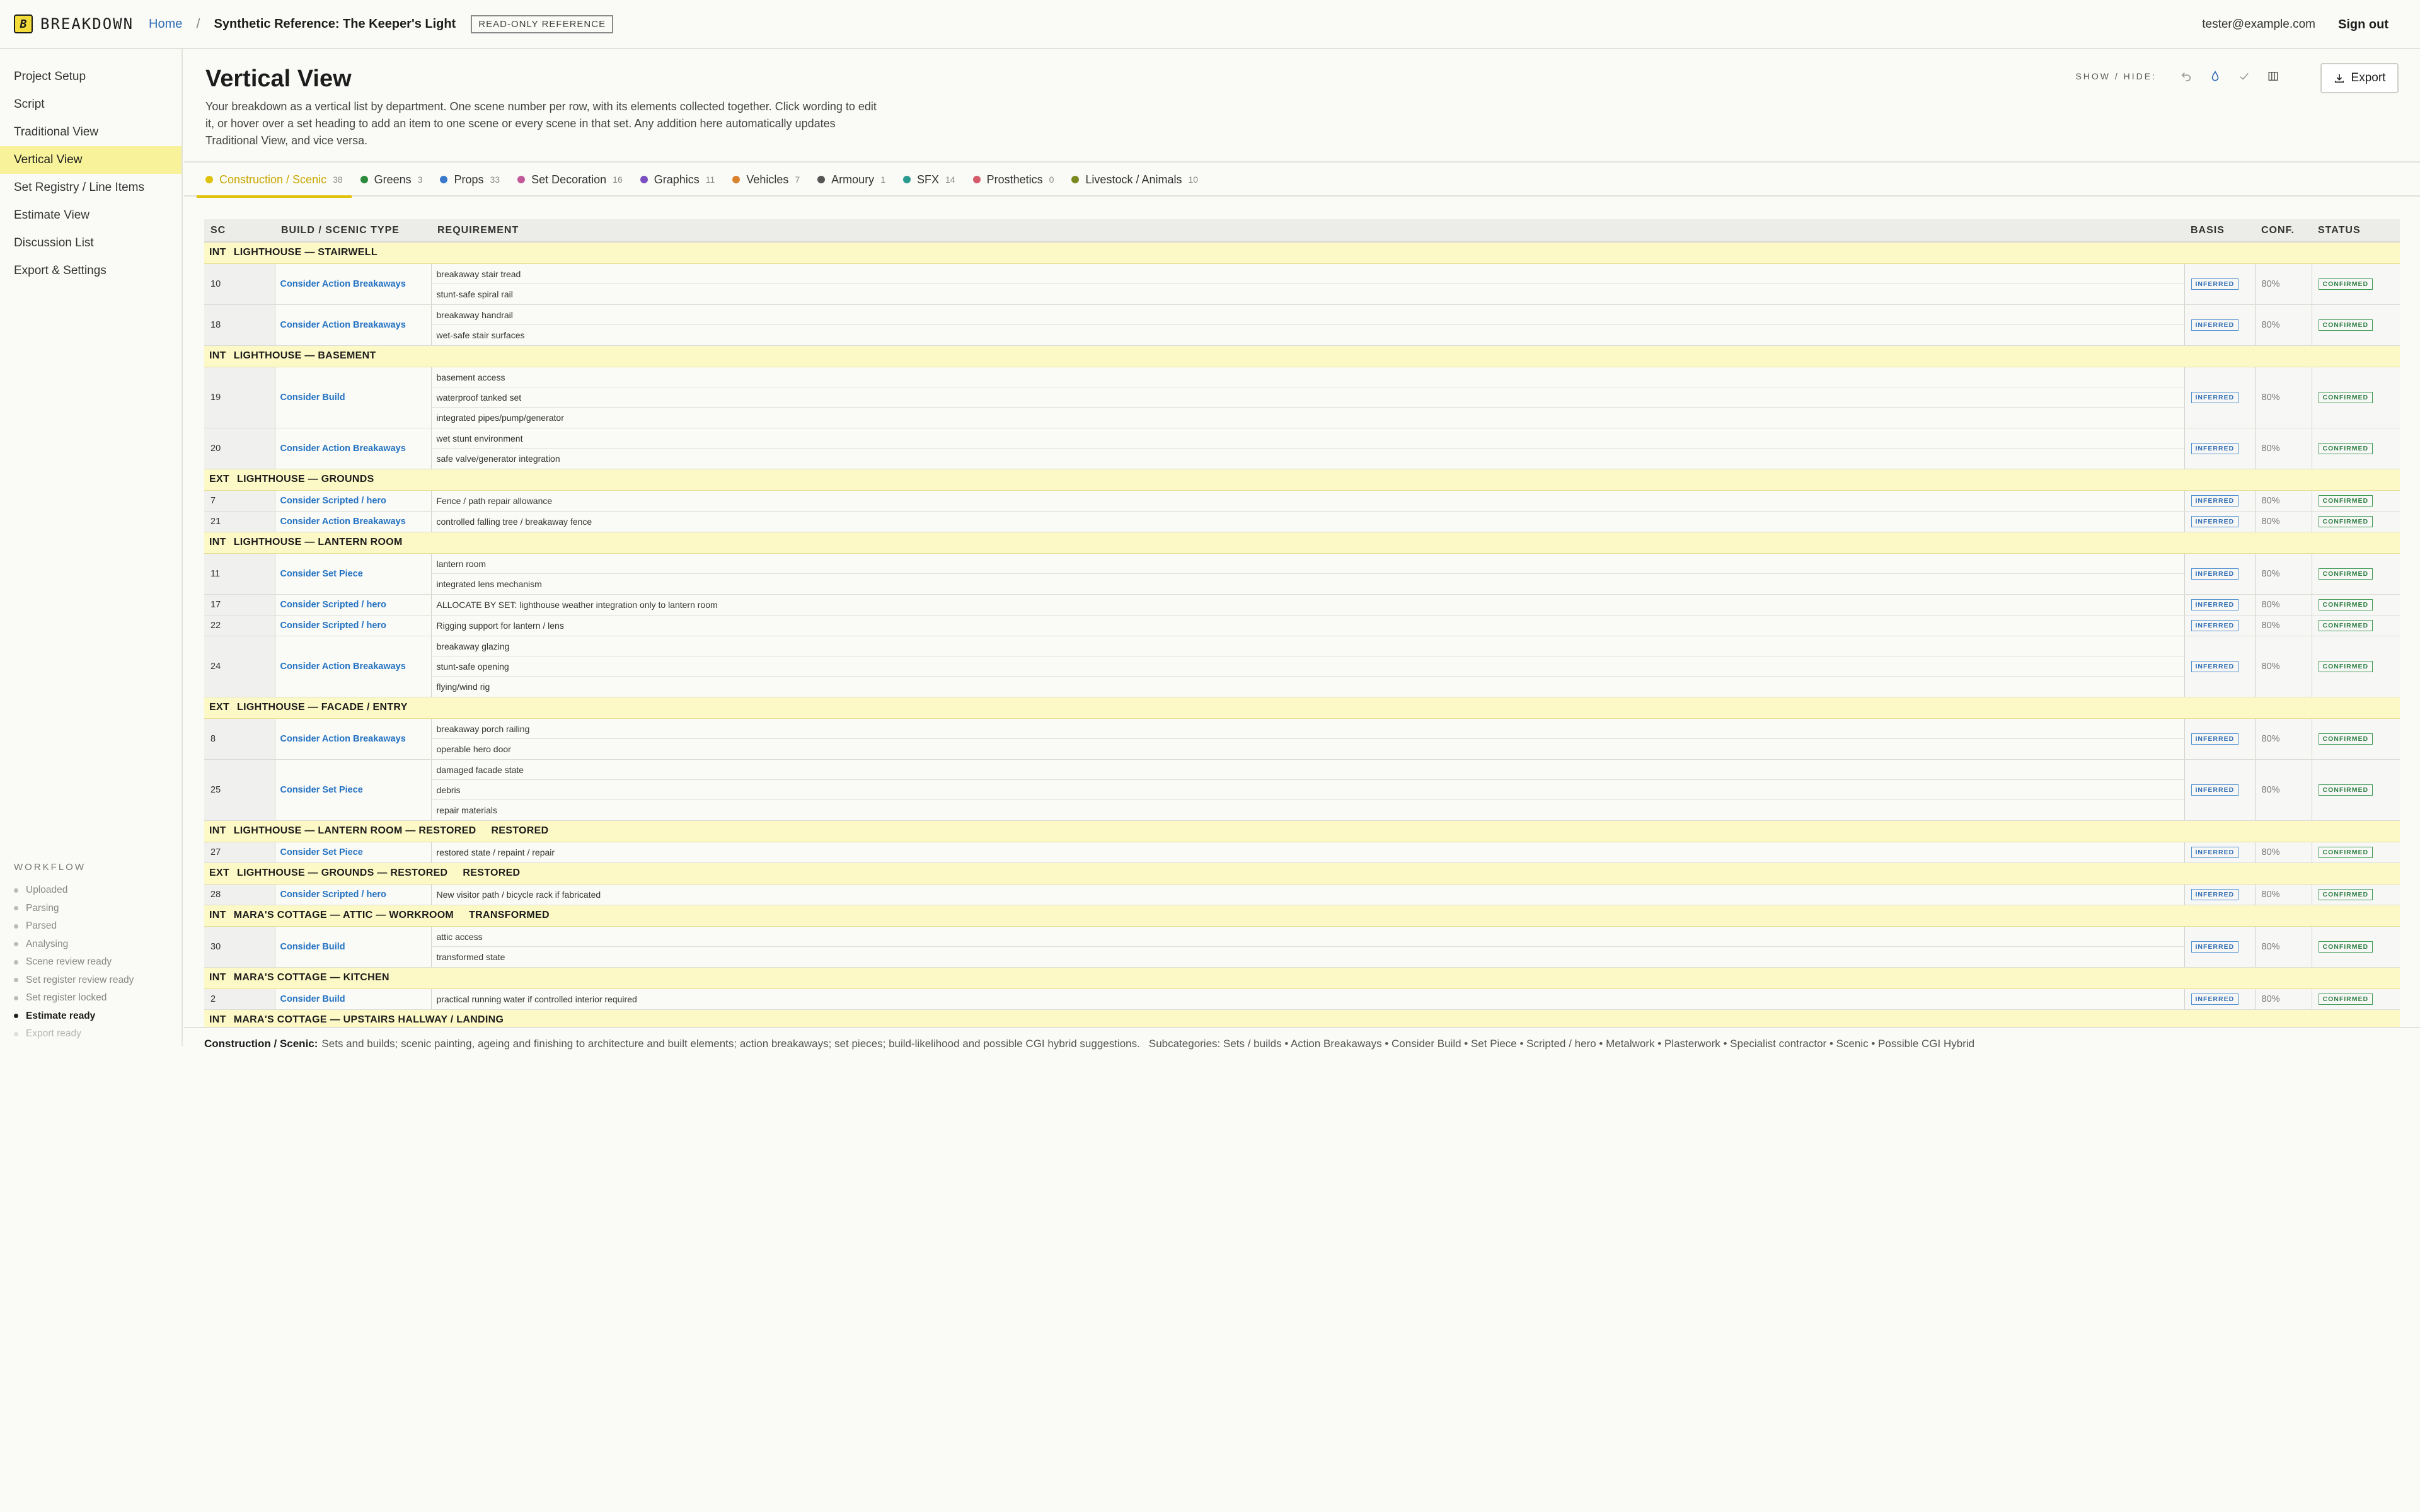 The height and width of the screenshot is (1512, 2420). I want to click on requirement-item: operable hero door, so click(1308, 749).